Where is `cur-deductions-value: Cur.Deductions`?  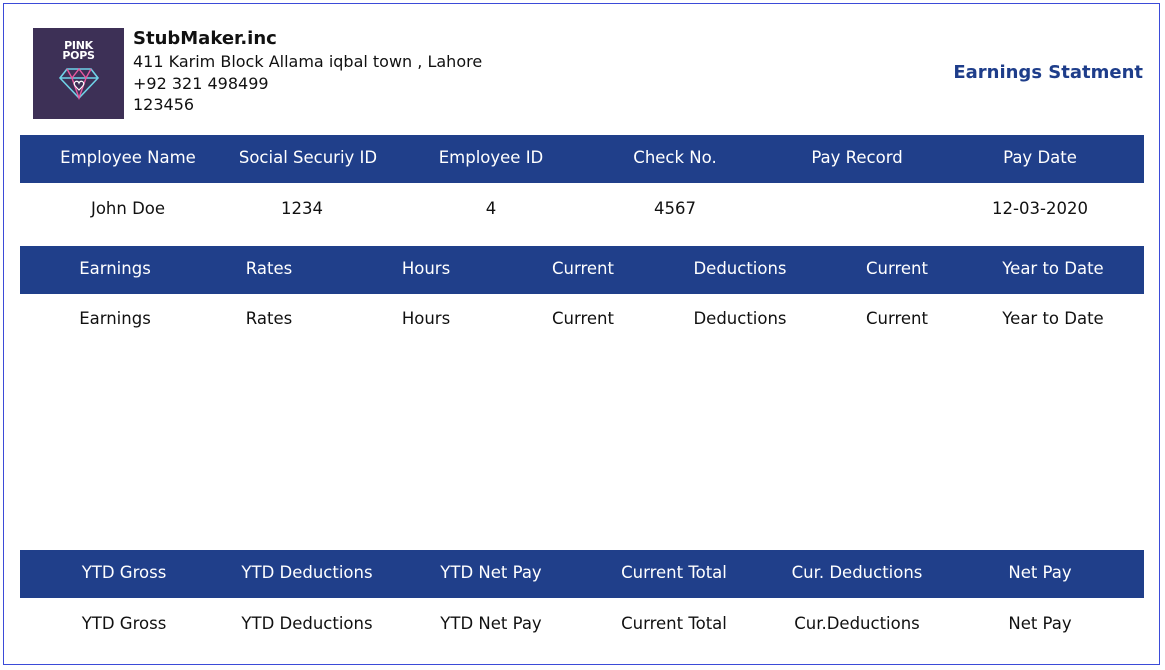
cur-deductions-value: Cur.Deductions is located at coordinates (857, 623).